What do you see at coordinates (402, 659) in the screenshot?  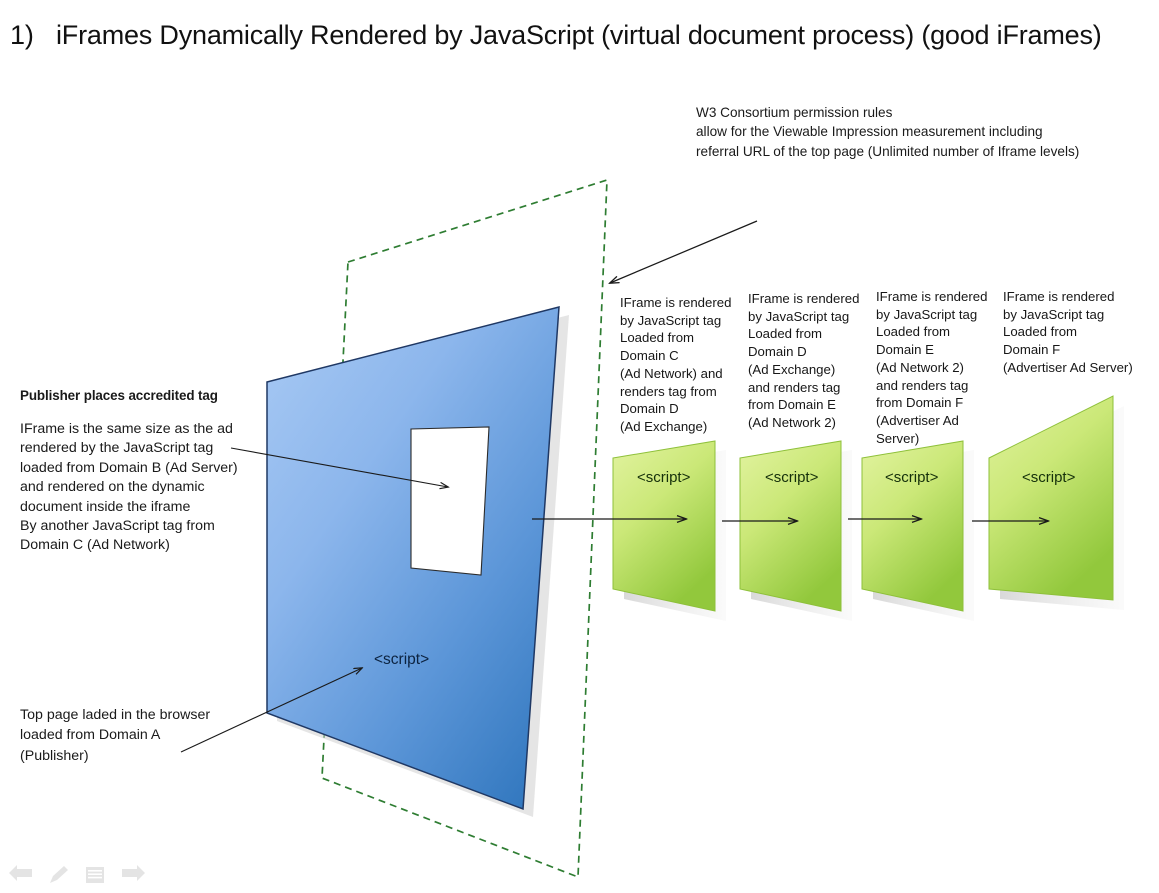 I see `script-label-top-page: <script>` at bounding box center [402, 659].